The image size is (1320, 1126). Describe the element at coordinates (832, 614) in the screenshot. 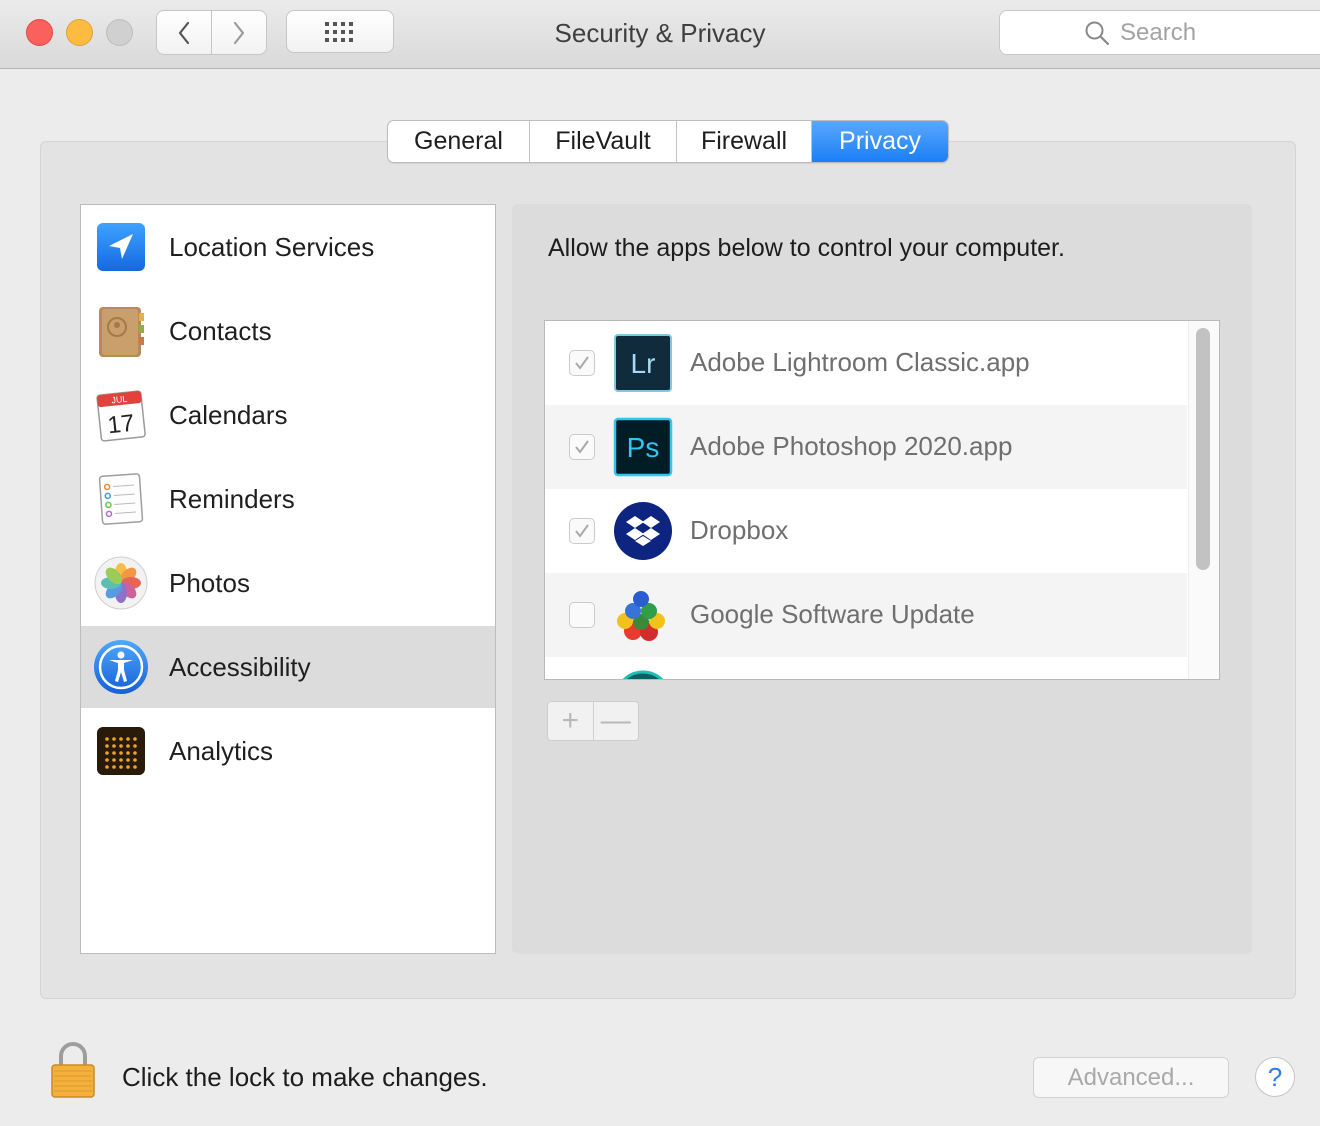

I see `app-name: Google Software Update` at that location.